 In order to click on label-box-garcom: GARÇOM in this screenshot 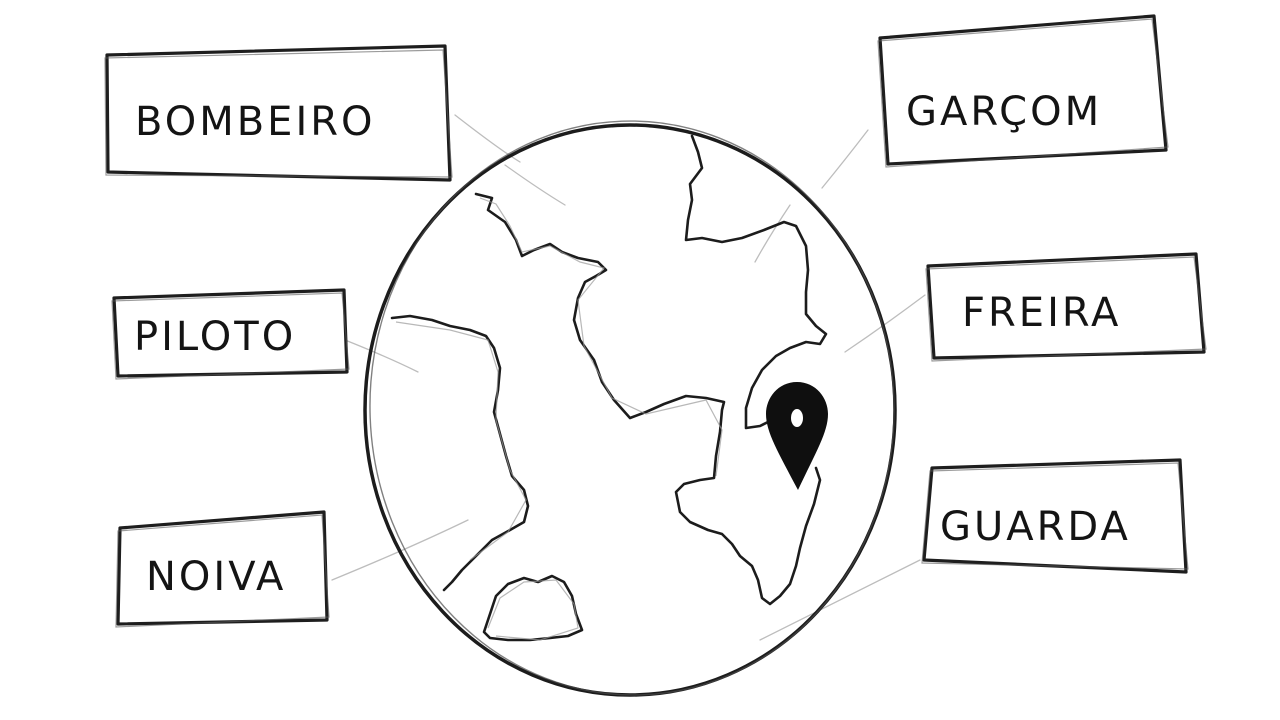, I will do `click(1023, 91)`.